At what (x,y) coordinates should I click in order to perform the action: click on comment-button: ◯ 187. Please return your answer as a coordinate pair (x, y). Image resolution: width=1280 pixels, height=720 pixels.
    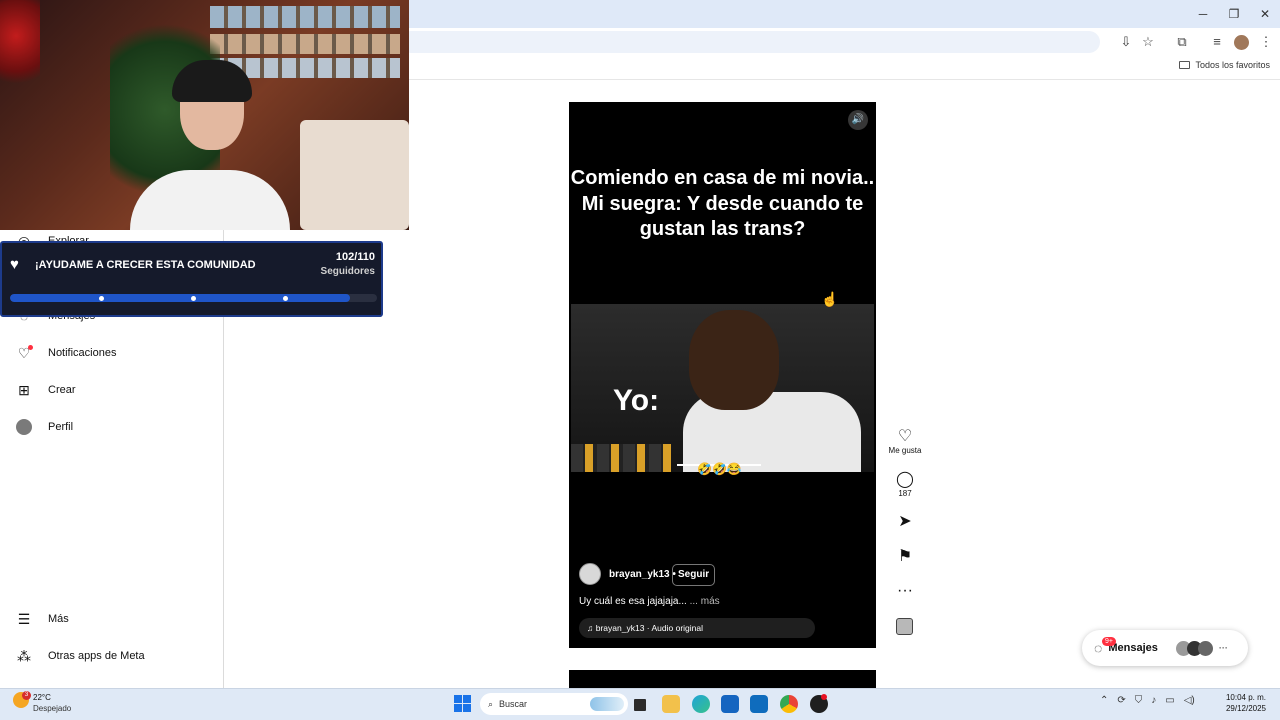
    Looking at the image, I should click on (905, 484).